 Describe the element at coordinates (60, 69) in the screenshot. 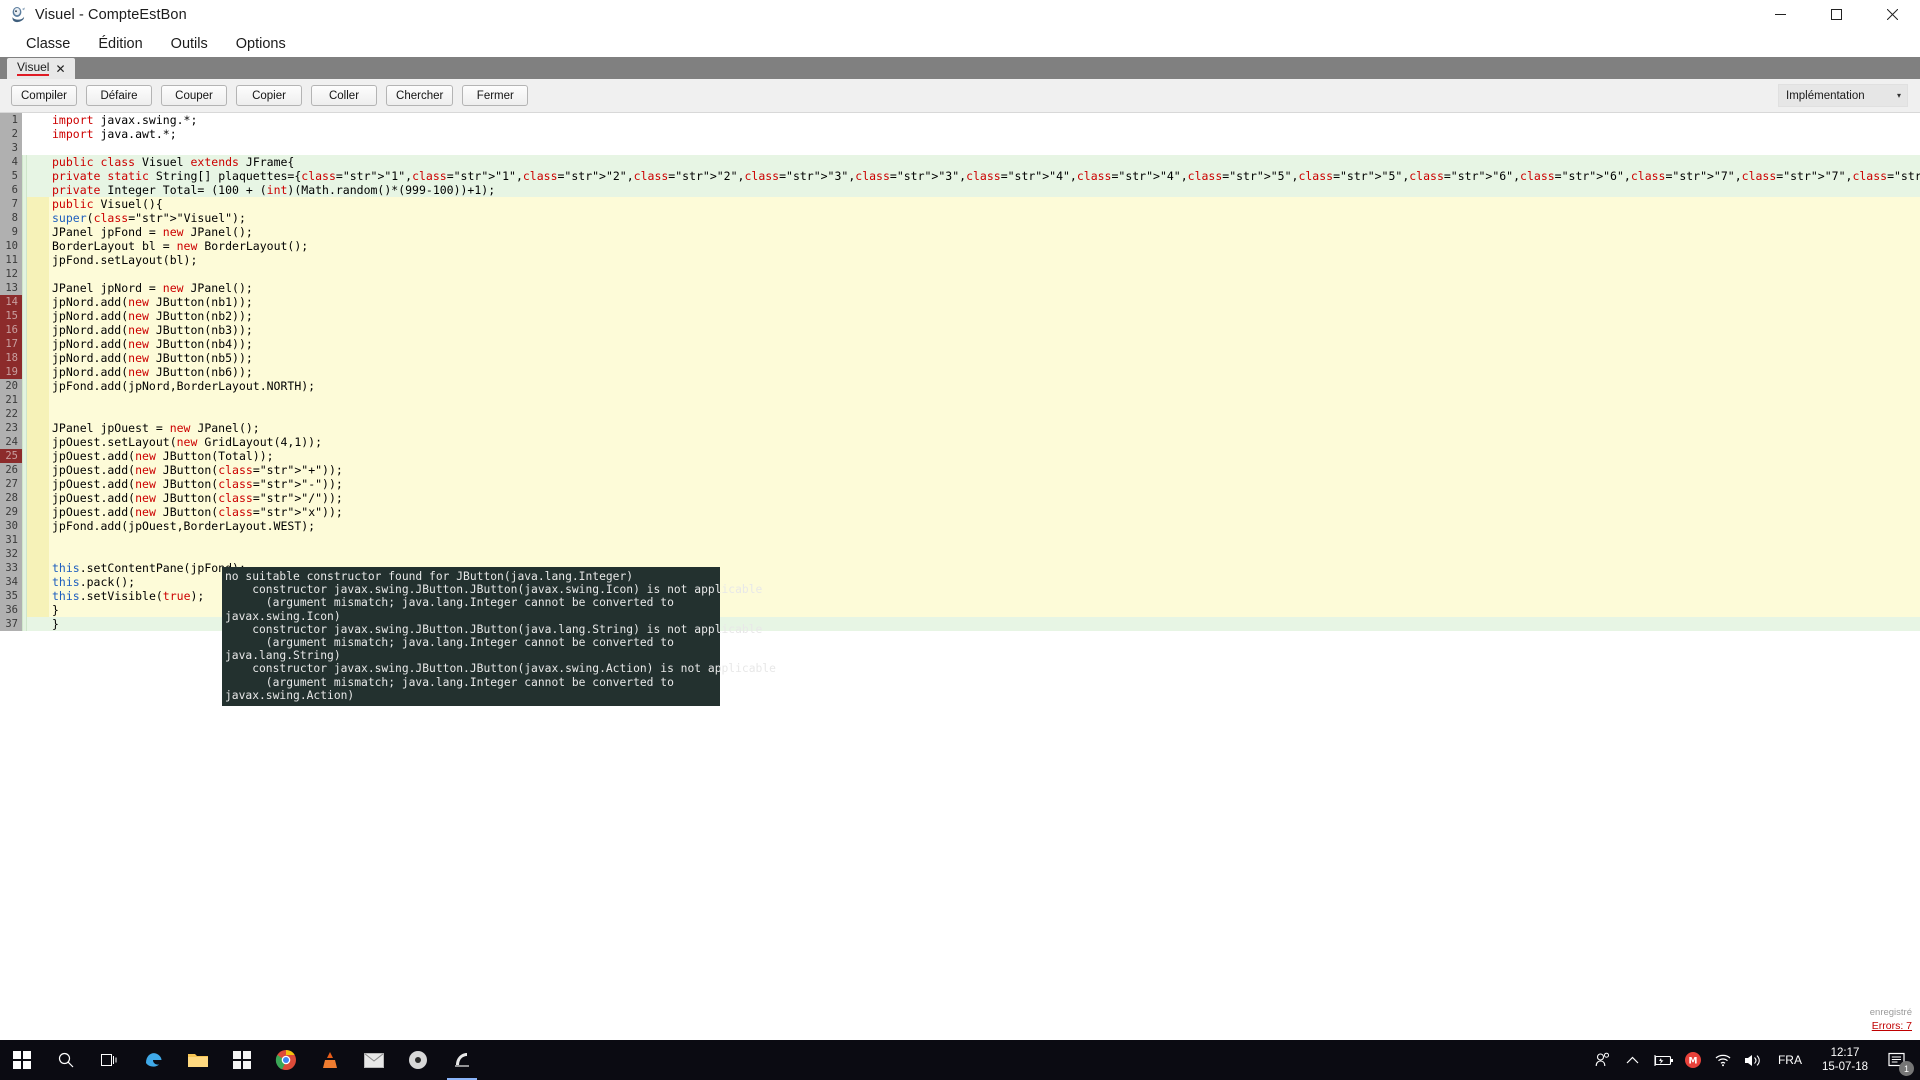

I see `tab-close-icon: ✕` at that location.